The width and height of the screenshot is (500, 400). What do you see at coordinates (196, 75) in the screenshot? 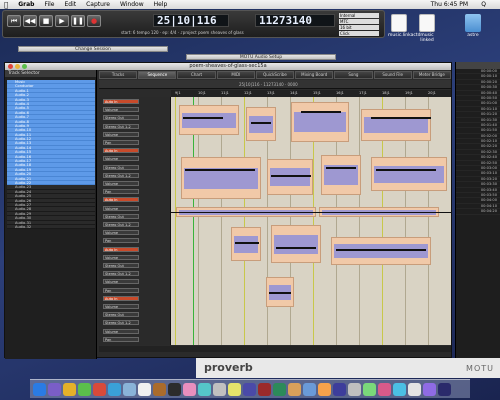
I see `tab-chart: Chart` at bounding box center [196, 75].